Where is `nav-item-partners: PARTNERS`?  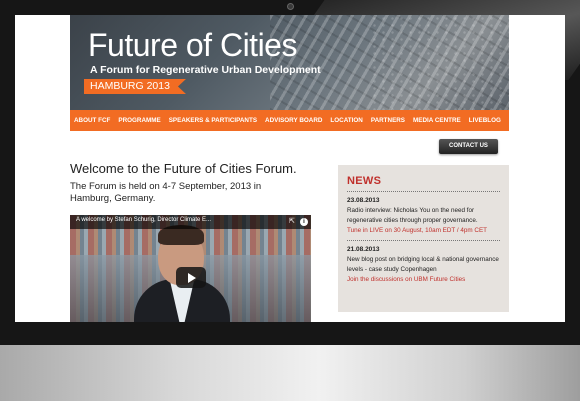 nav-item-partners: PARTNERS is located at coordinates (388, 120).